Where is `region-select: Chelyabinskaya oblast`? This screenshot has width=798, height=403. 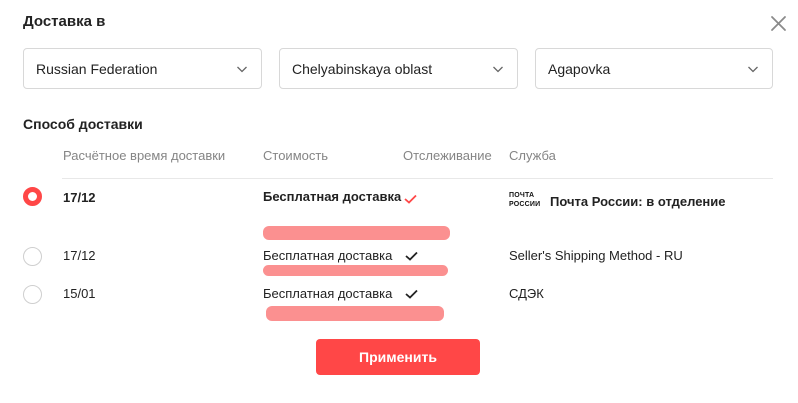 region-select: Chelyabinskaya oblast is located at coordinates (398, 68).